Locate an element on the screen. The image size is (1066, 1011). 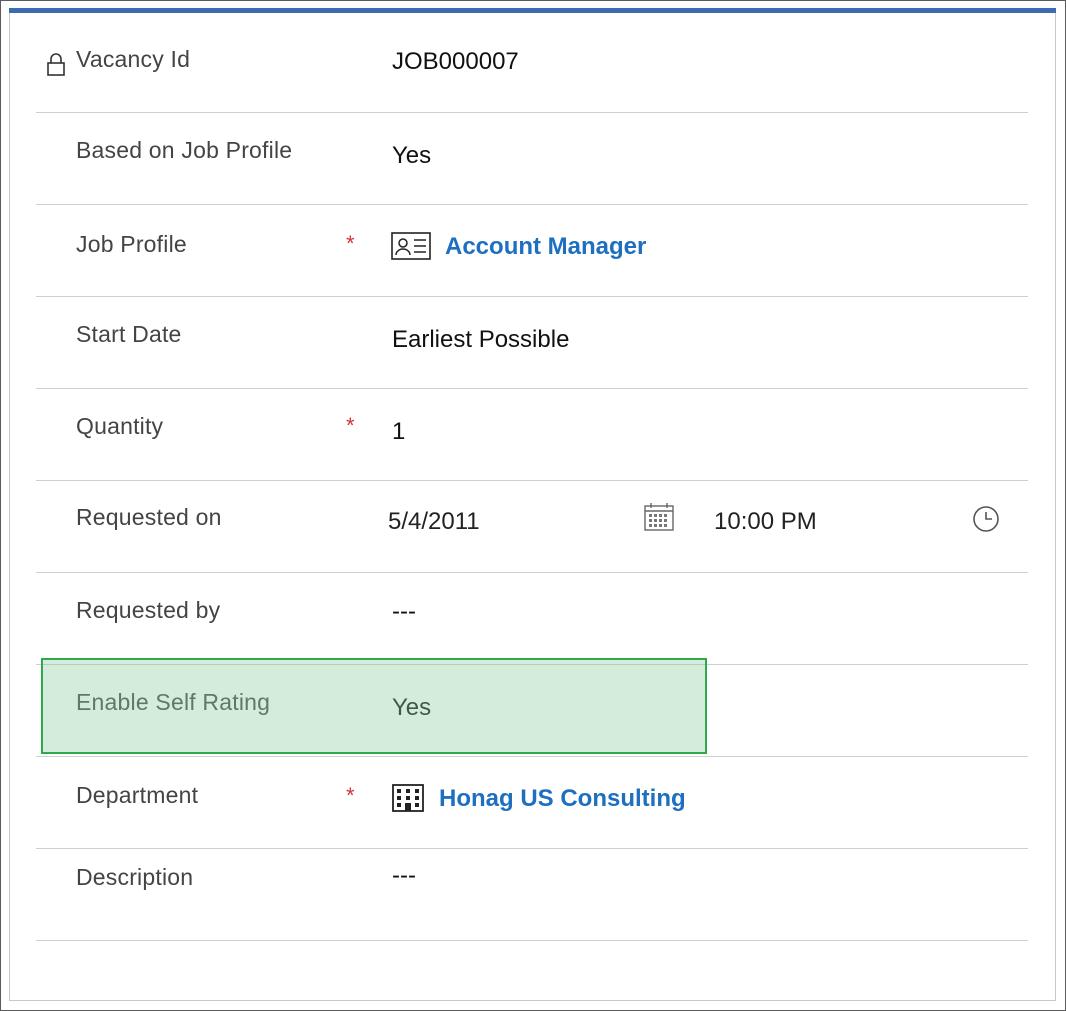
field-label: Quantity is located at coordinates (120, 426).